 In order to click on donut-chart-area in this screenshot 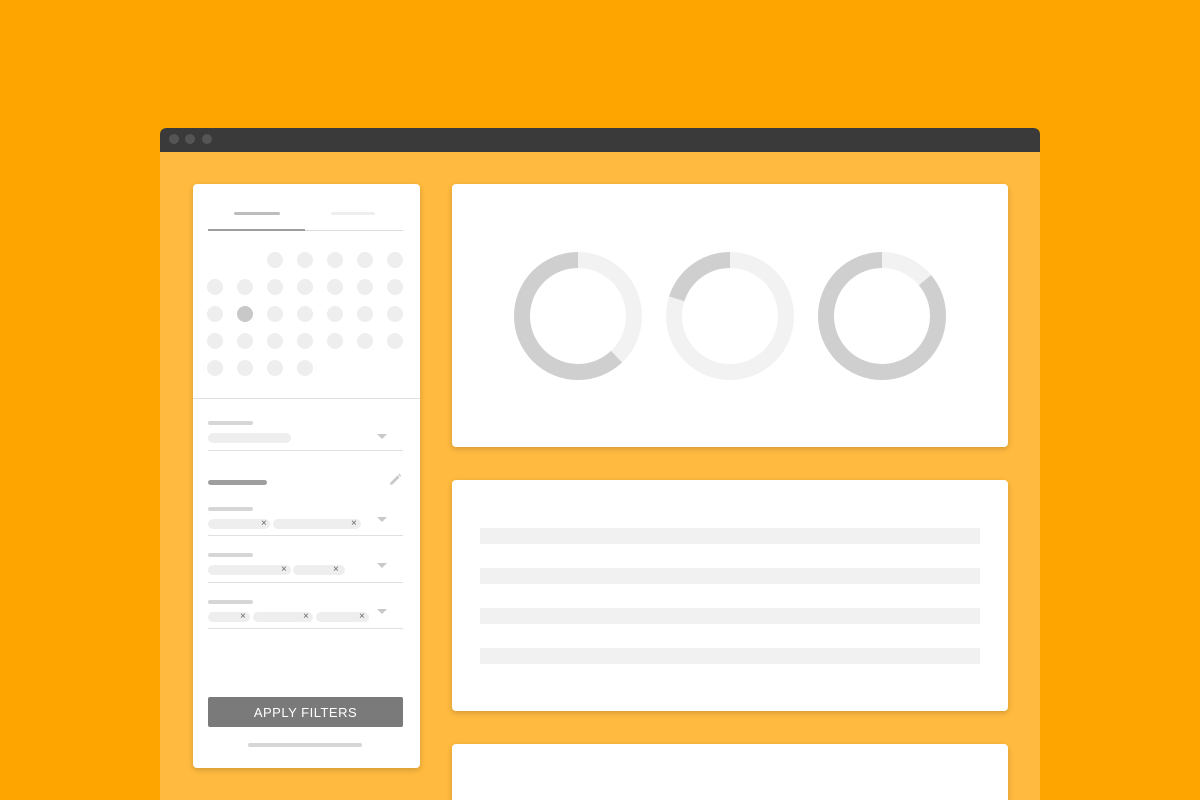, I will do `click(730, 316)`.